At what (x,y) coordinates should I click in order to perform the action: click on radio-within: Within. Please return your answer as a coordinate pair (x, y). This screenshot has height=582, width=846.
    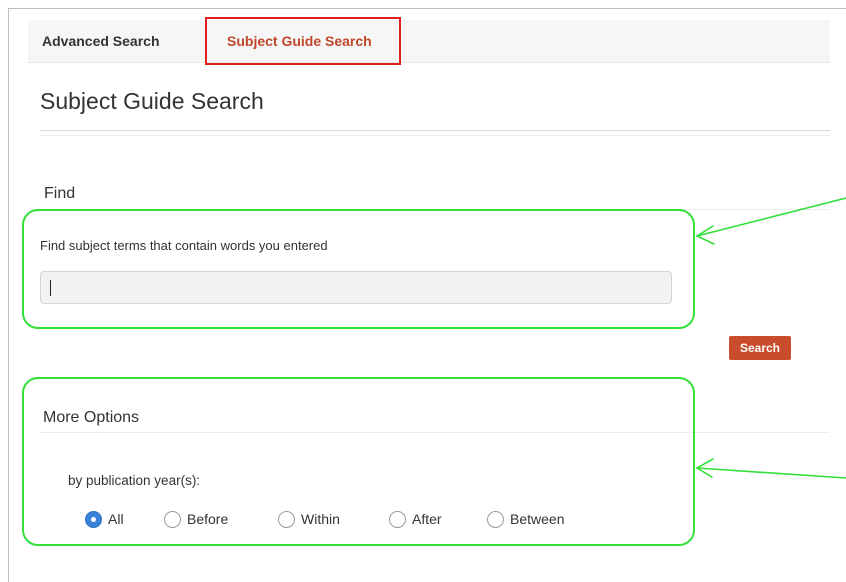
    Looking at the image, I should click on (309, 519).